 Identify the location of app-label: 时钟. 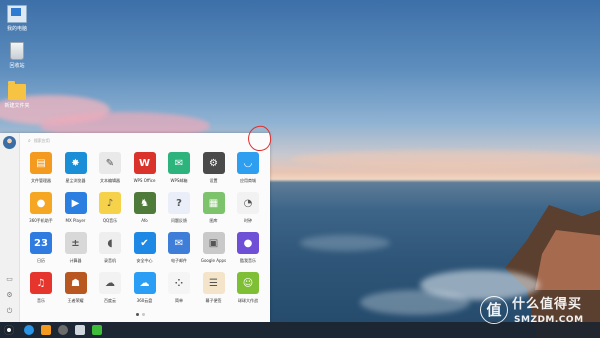
(248, 220).